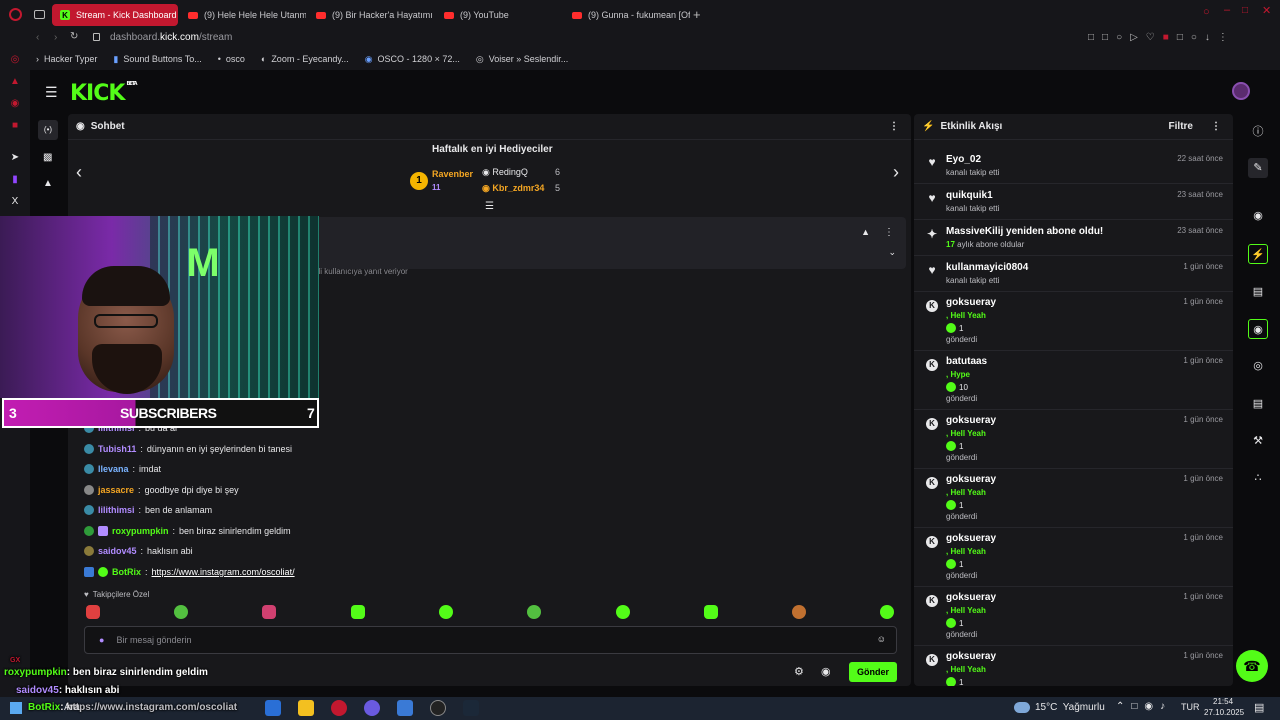 The height and width of the screenshot is (720, 1280). What do you see at coordinates (1241, 91) in the screenshot?
I see `avatar` at bounding box center [1241, 91].